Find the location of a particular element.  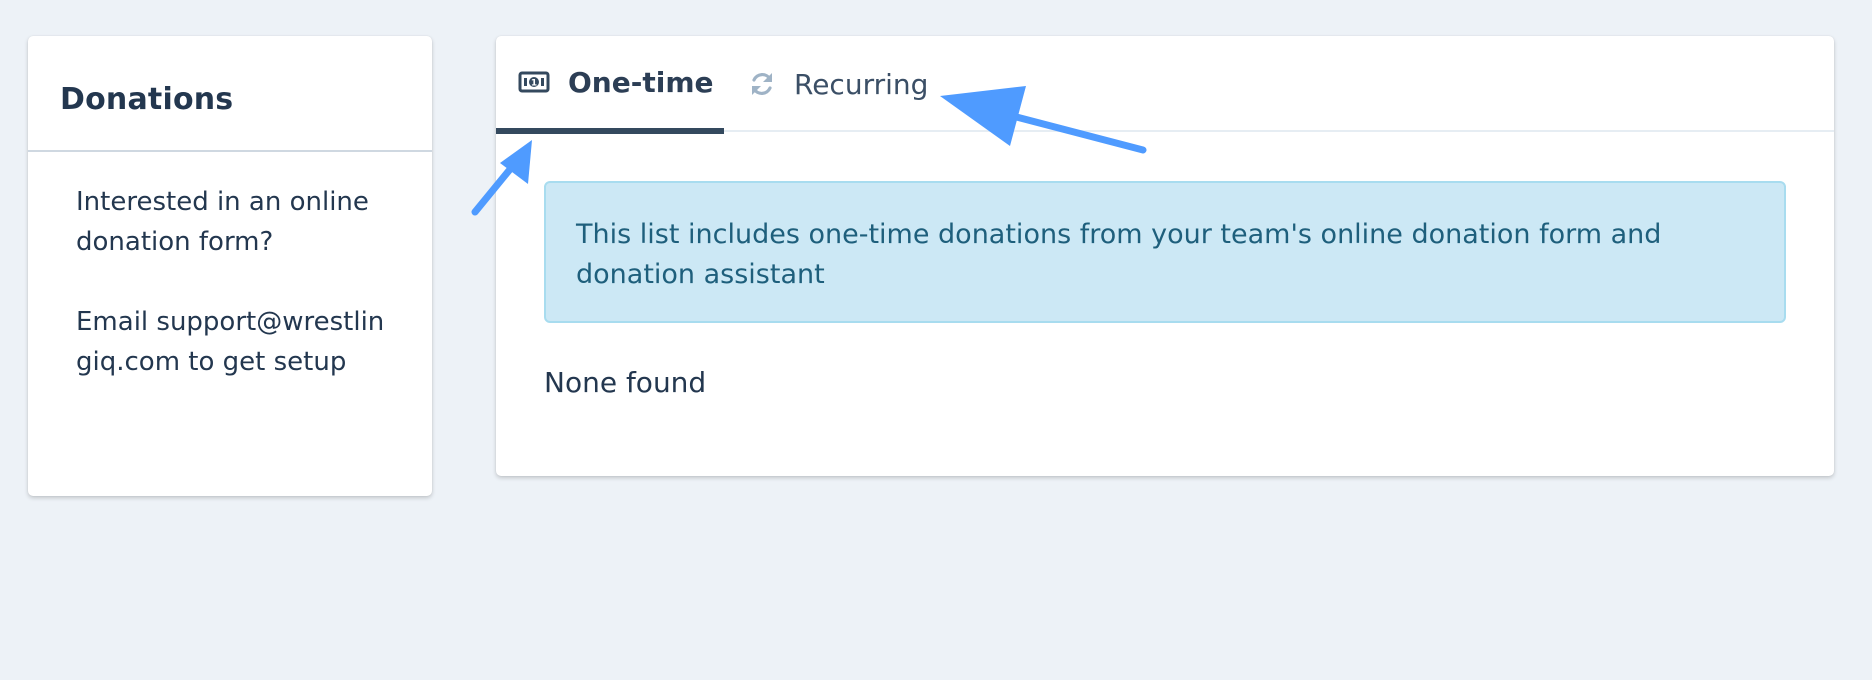

money-bill-icon: 1 is located at coordinates (534, 82).